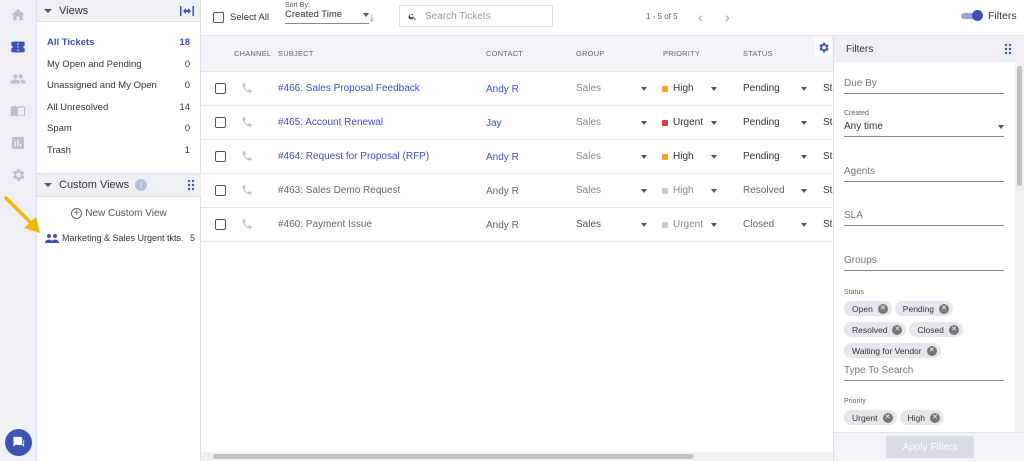 This screenshot has height=461, width=1024. I want to click on column-settings-button, so click(823, 47).